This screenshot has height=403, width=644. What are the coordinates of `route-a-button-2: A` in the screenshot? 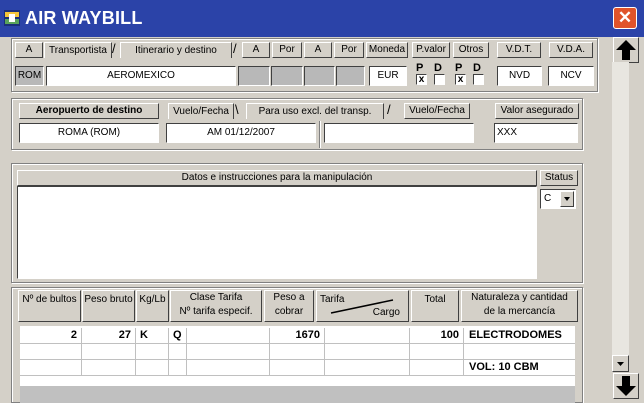 It's located at (318, 50).